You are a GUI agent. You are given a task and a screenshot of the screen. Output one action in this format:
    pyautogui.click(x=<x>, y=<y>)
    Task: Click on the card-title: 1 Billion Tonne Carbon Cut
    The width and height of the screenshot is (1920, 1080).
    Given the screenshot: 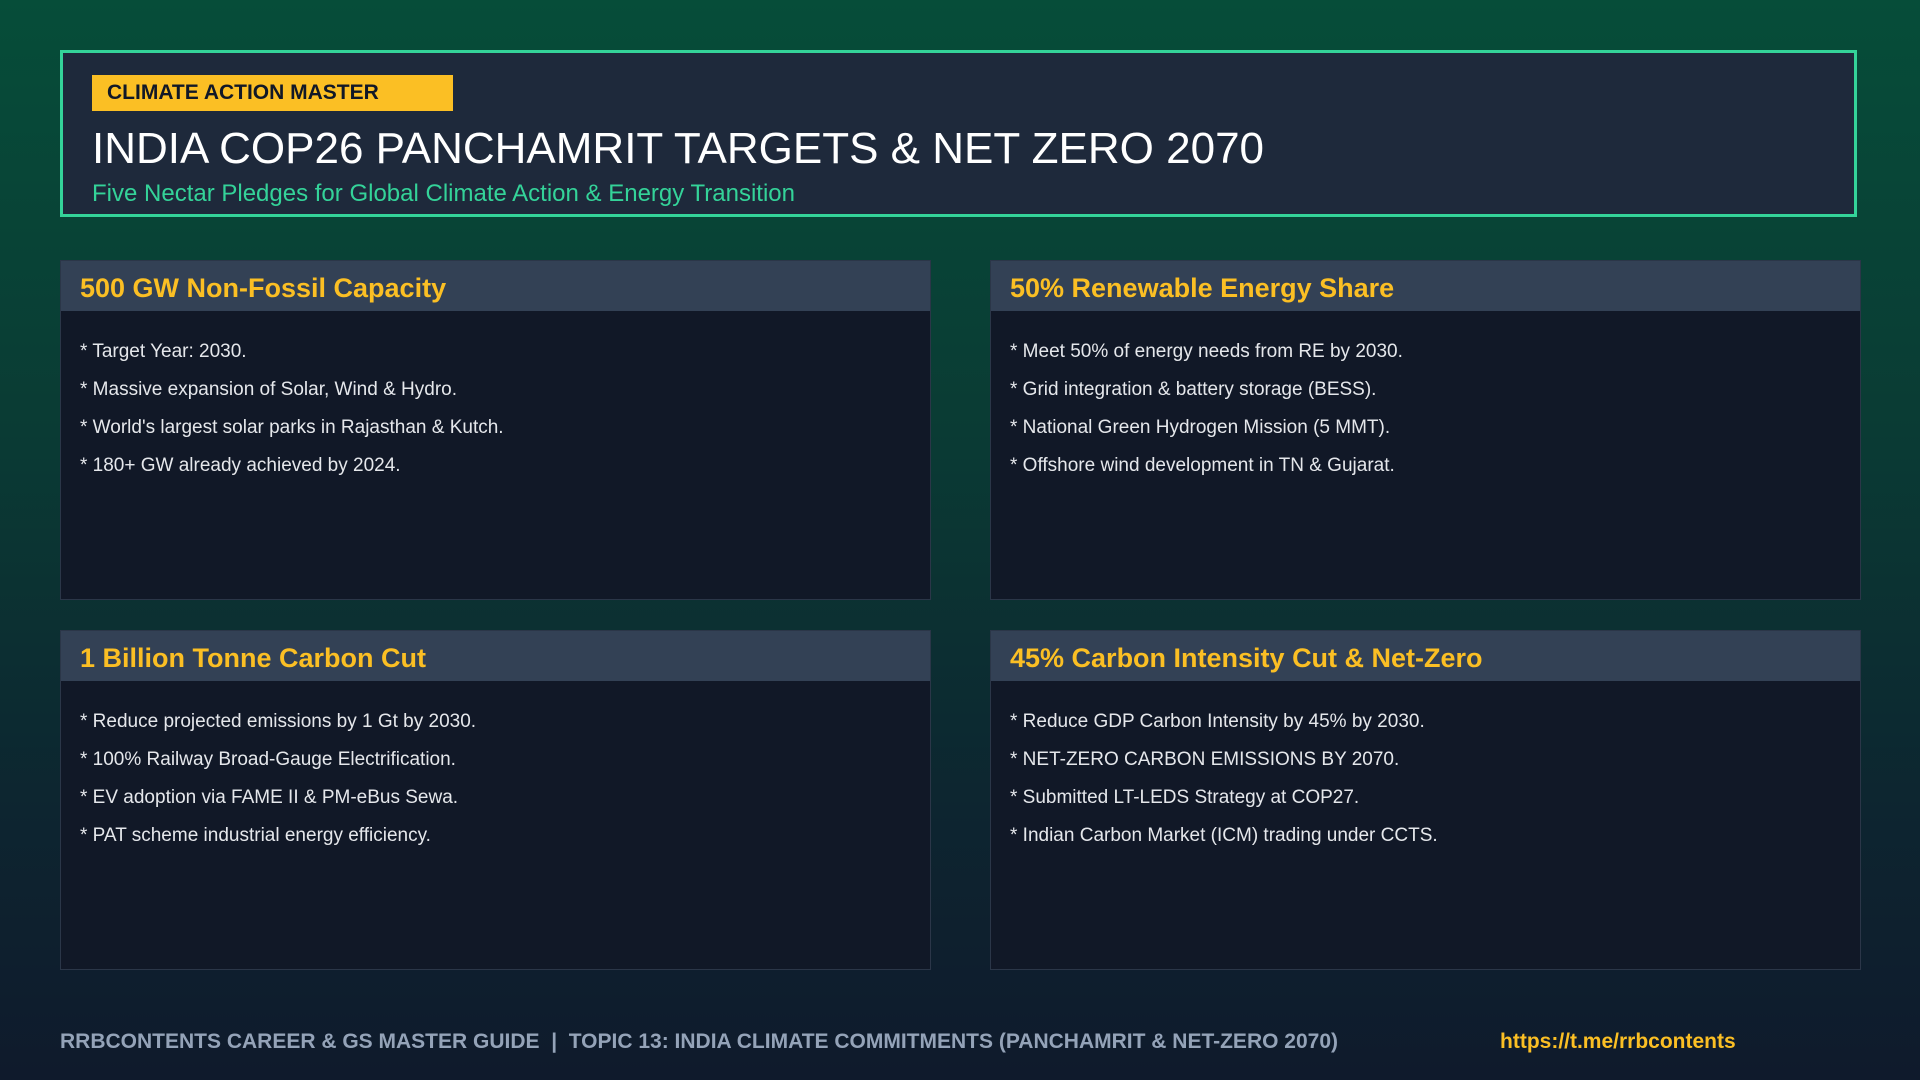 What is the action you would take?
    pyautogui.click(x=495, y=656)
    